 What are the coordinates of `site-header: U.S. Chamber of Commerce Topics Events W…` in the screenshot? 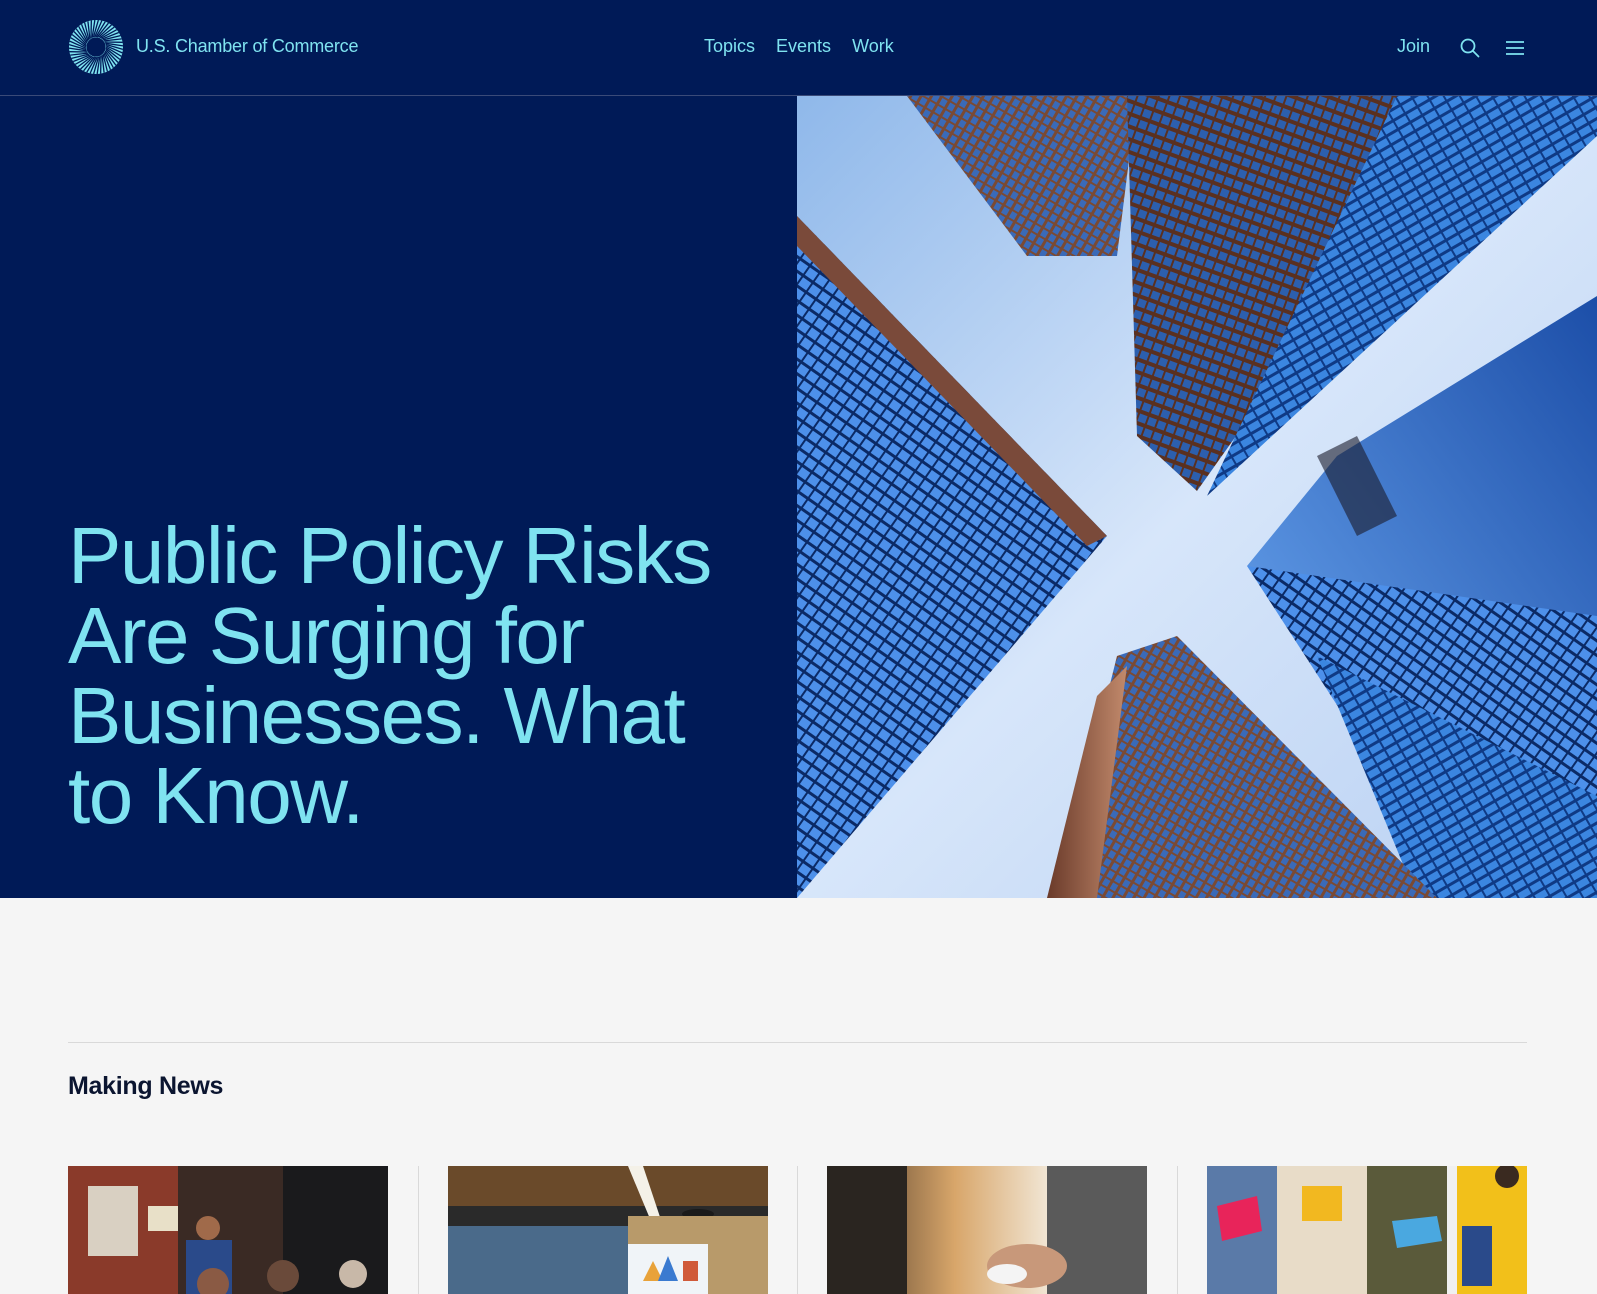 It's located at (798, 48).